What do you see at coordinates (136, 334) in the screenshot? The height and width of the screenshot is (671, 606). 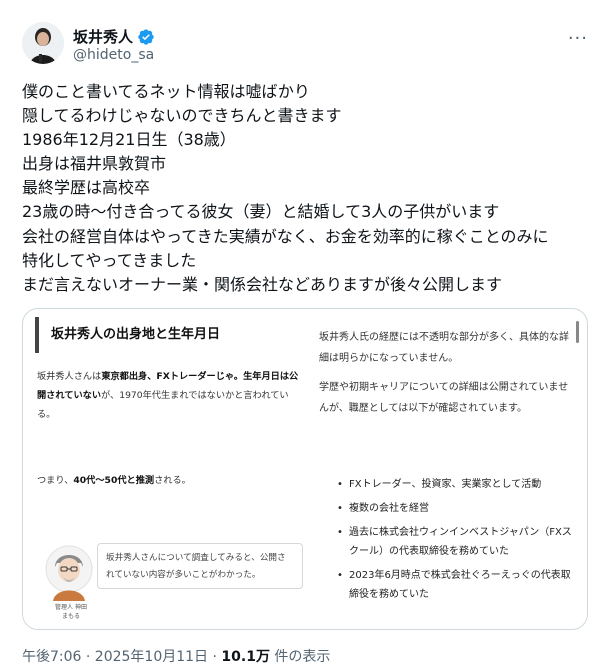 I see `section-heading-text: 坂井秀人の出身地と生年月日` at bounding box center [136, 334].